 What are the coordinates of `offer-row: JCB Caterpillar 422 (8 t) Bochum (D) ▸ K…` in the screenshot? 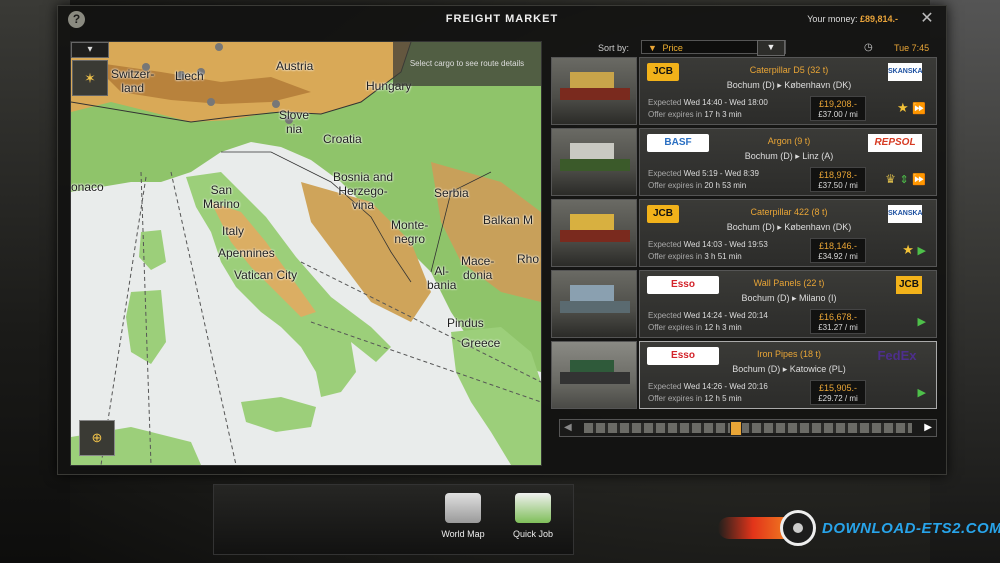 It's located at (744, 233).